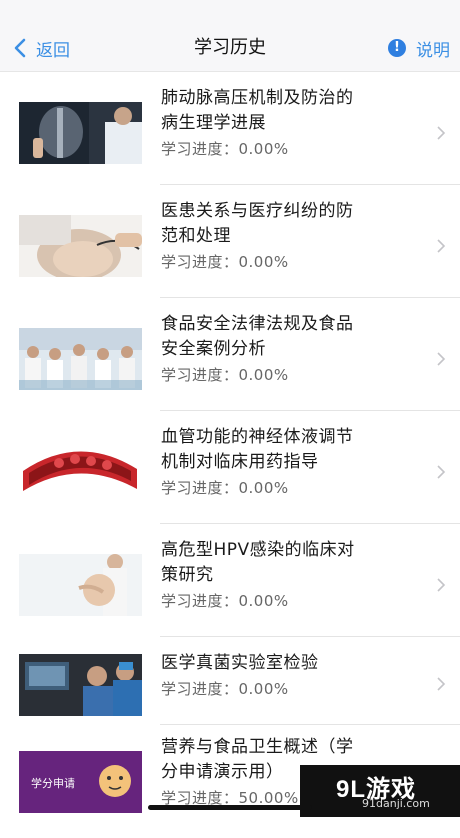 The width and height of the screenshot is (460, 838). What do you see at coordinates (433, 50) in the screenshot?
I see `help-label: 说明` at bounding box center [433, 50].